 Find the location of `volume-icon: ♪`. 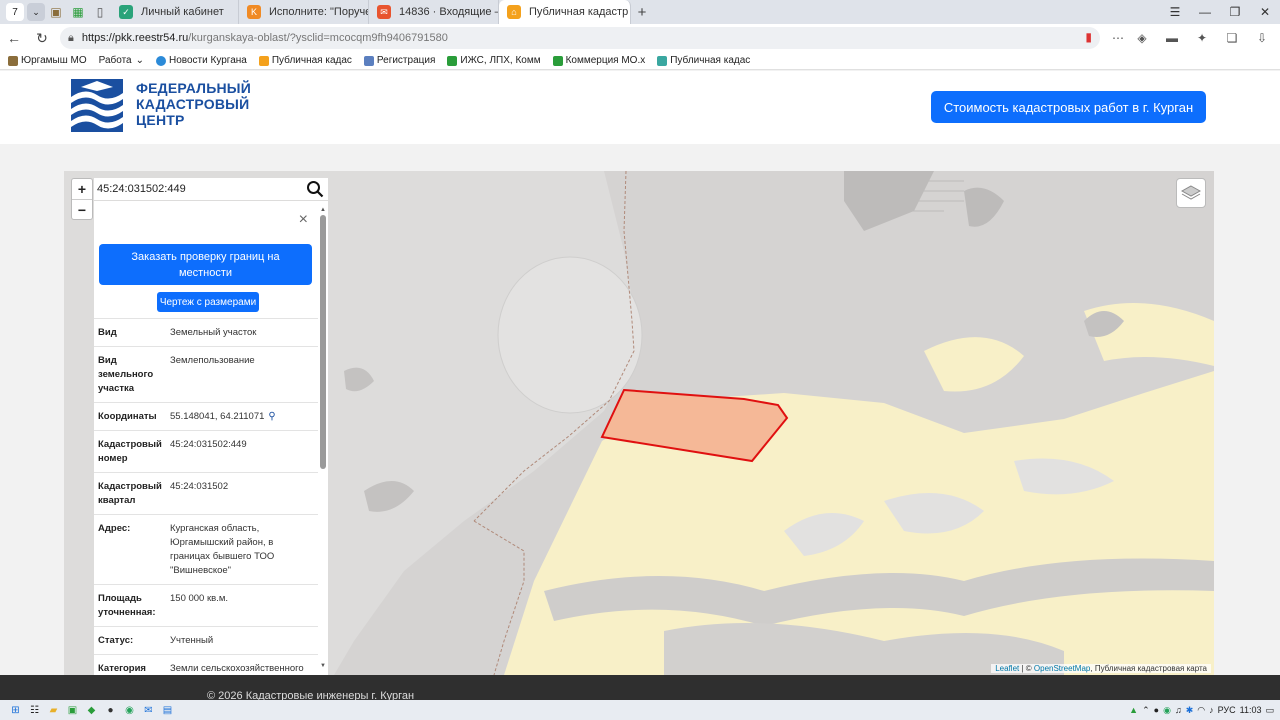

volume-icon: ♪ is located at coordinates (1211, 710).